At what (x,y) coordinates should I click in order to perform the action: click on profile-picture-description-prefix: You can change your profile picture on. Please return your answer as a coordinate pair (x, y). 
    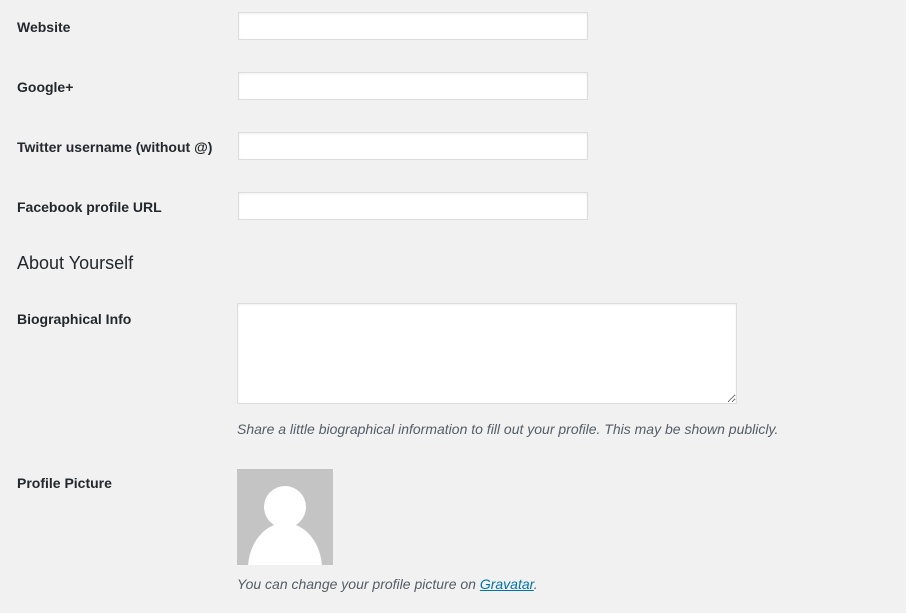
    Looking at the image, I should click on (358, 584).